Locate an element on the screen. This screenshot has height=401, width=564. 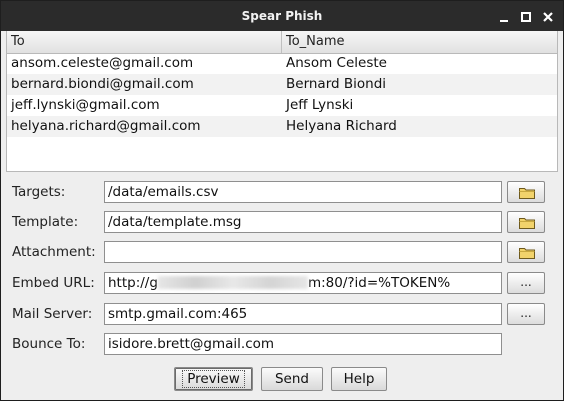
embed-url-suffix: m:80/?id=%TOKEN% is located at coordinates (379, 283).